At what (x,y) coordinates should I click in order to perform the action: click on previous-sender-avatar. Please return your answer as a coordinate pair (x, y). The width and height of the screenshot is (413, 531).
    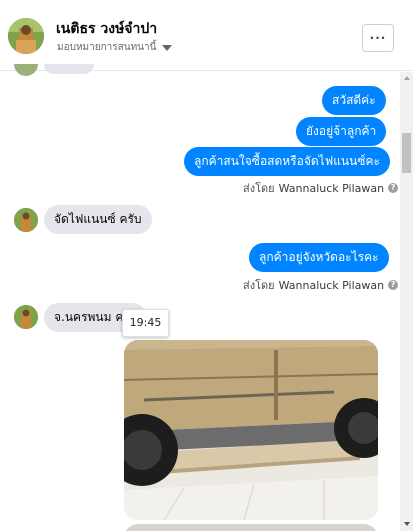
    Looking at the image, I should click on (26, 70).